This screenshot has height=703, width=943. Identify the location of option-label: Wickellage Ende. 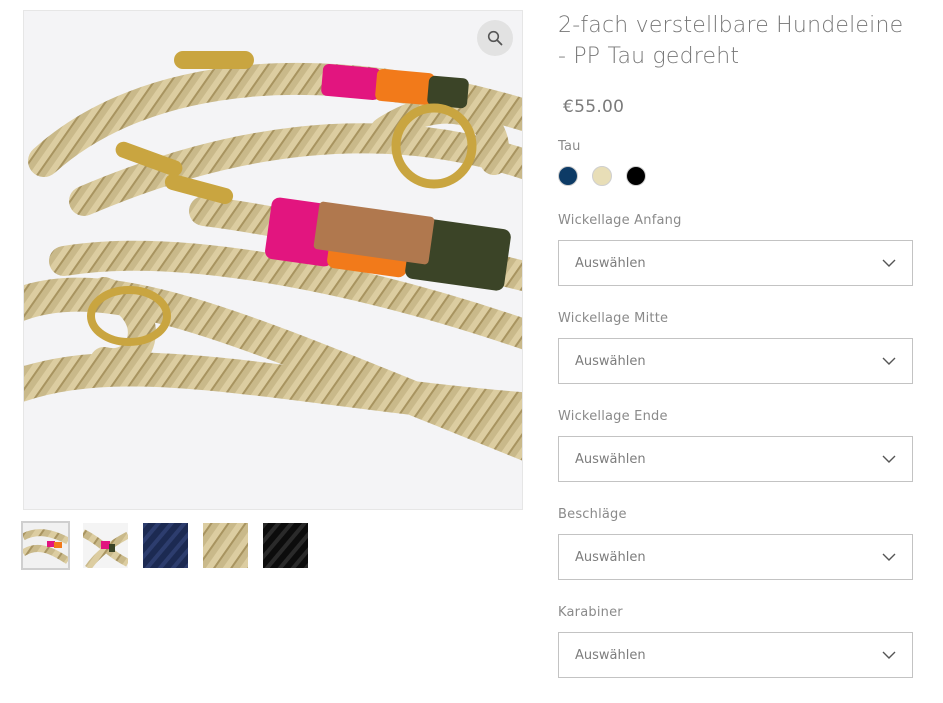
(613, 416).